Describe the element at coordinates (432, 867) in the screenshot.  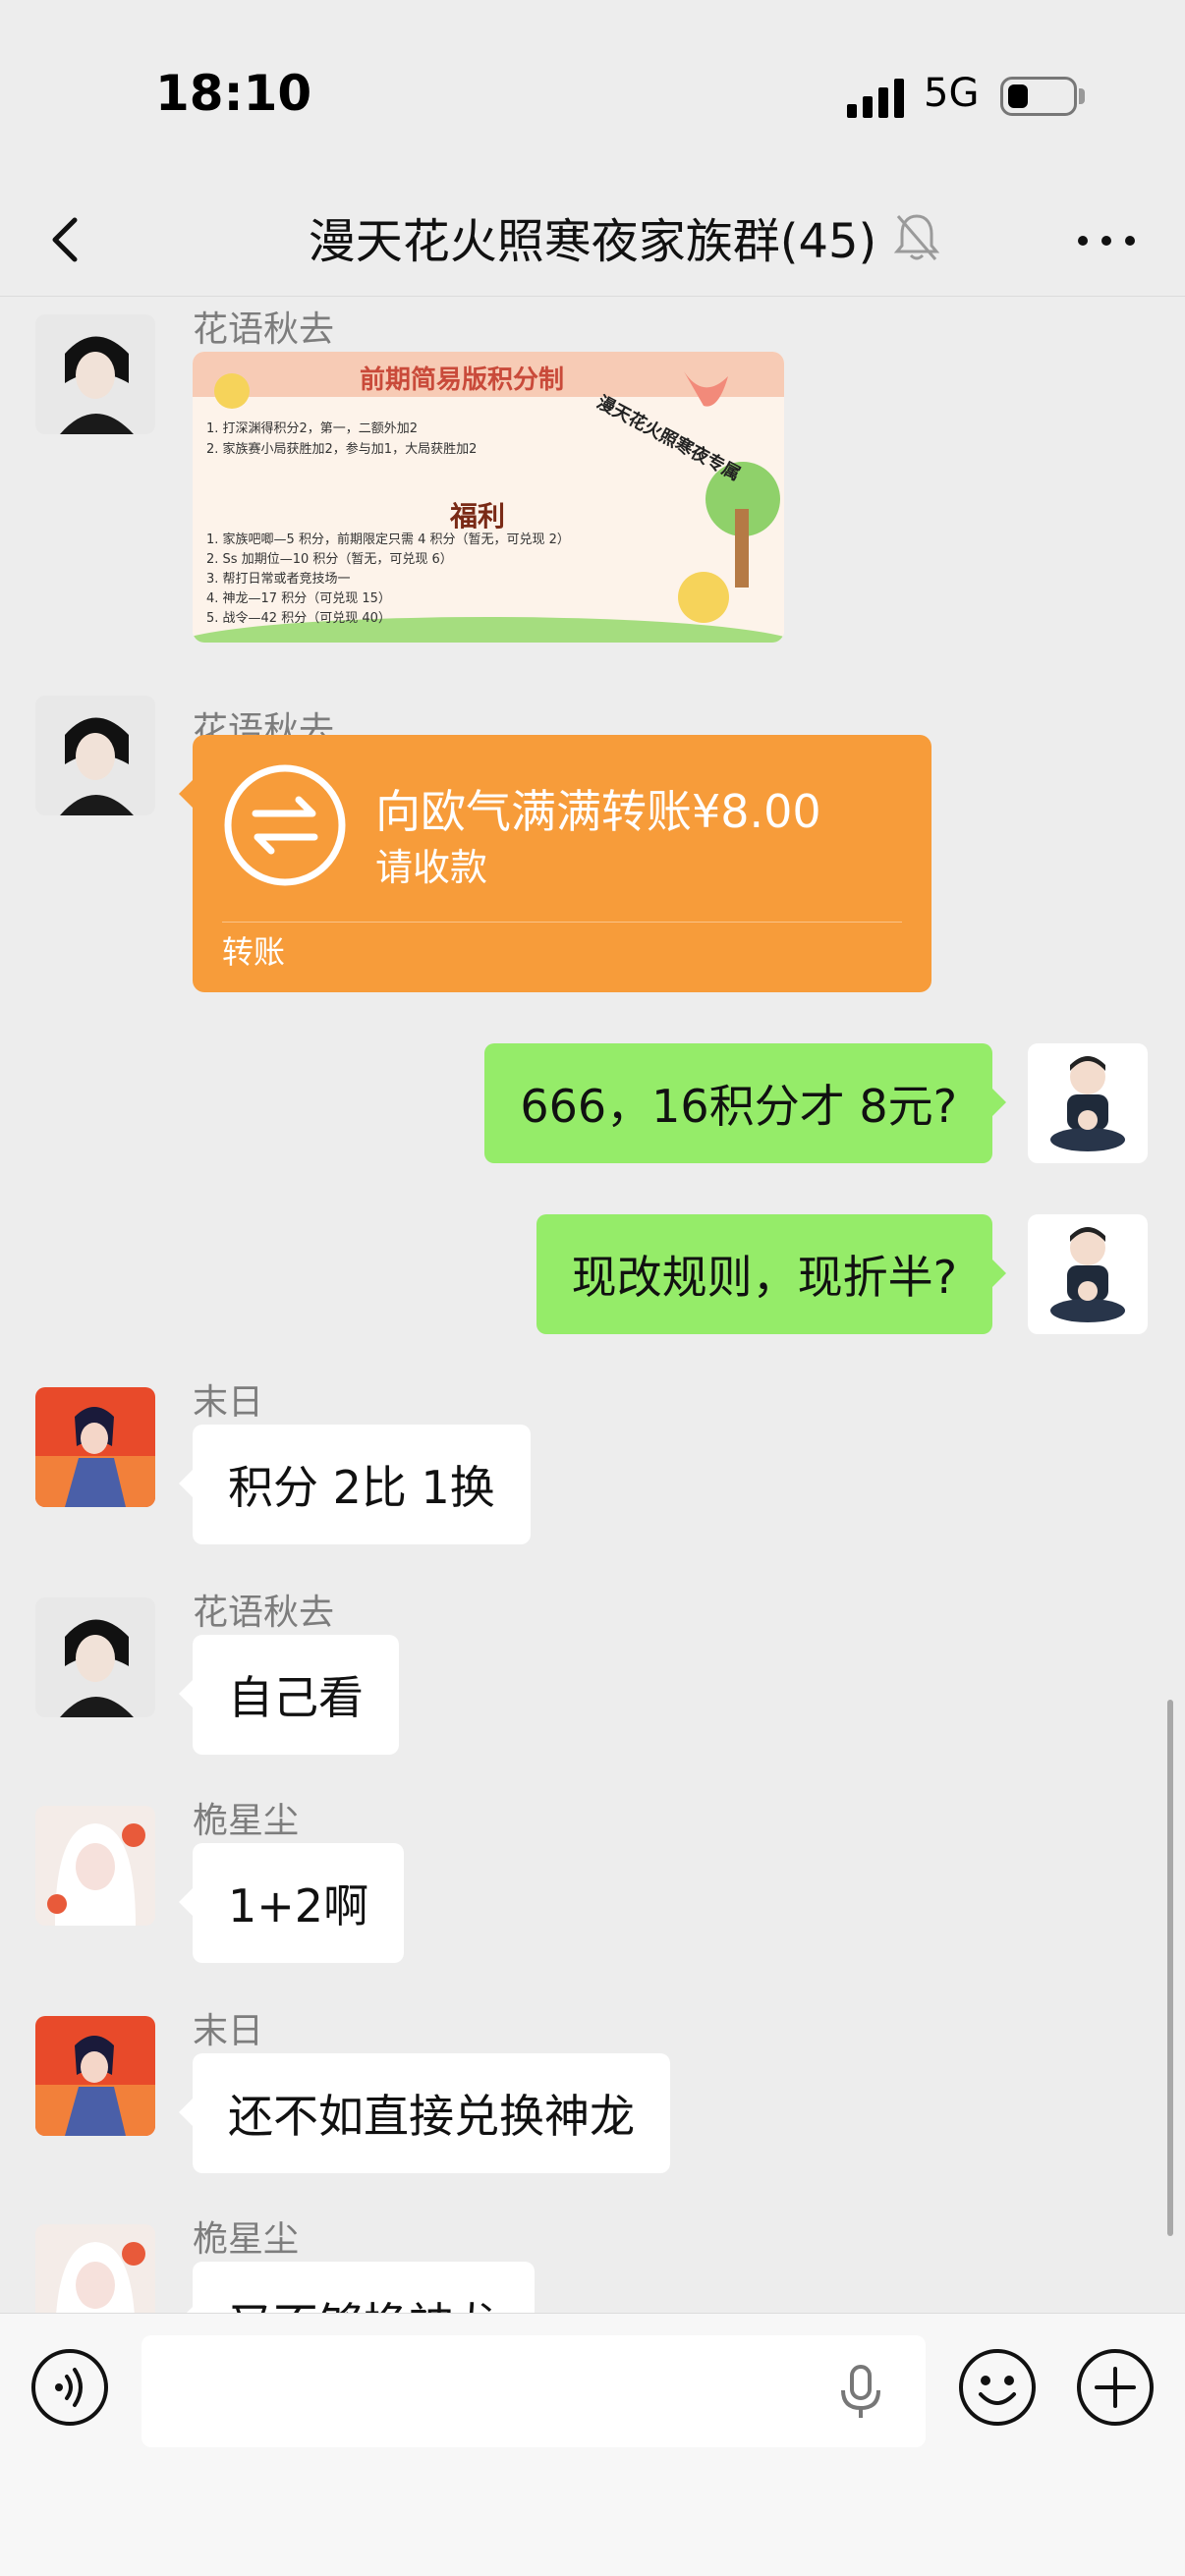
I see `transfer-status: 请收款` at that location.